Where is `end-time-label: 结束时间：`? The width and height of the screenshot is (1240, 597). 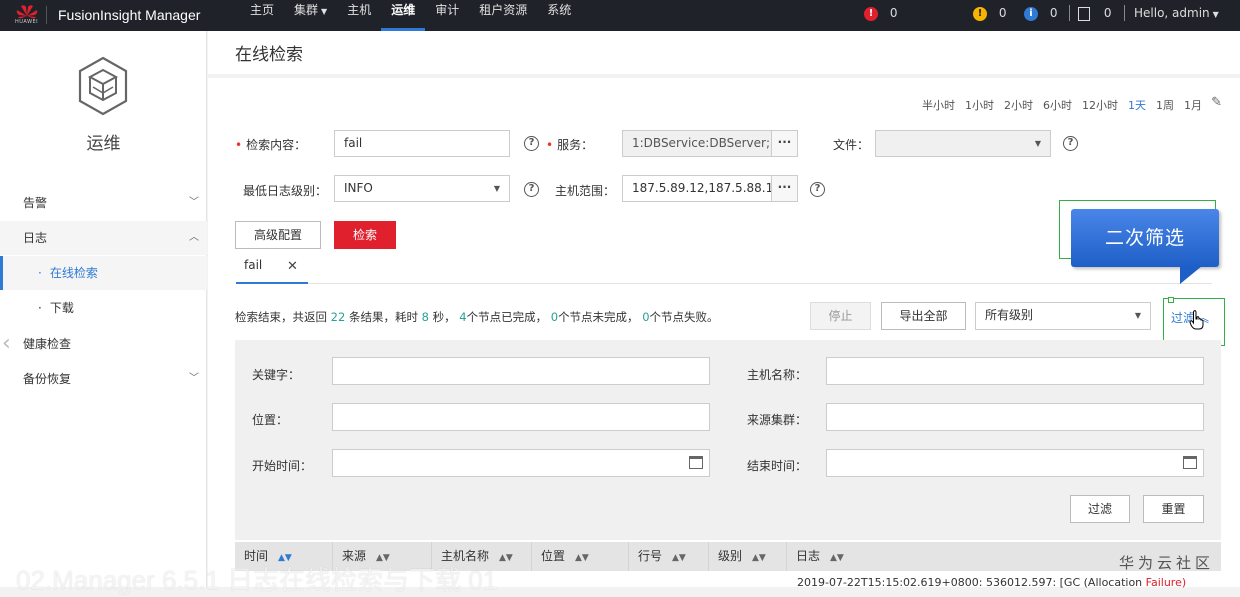 end-time-label: 结束时间： is located at coordinates (777, 466).